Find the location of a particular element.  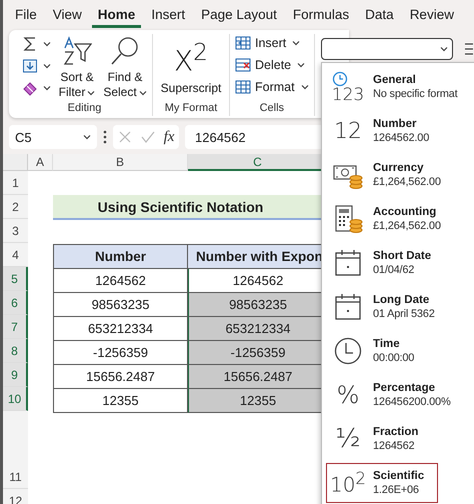

format-sample: 1264562 is located at coordinates (394, 446).